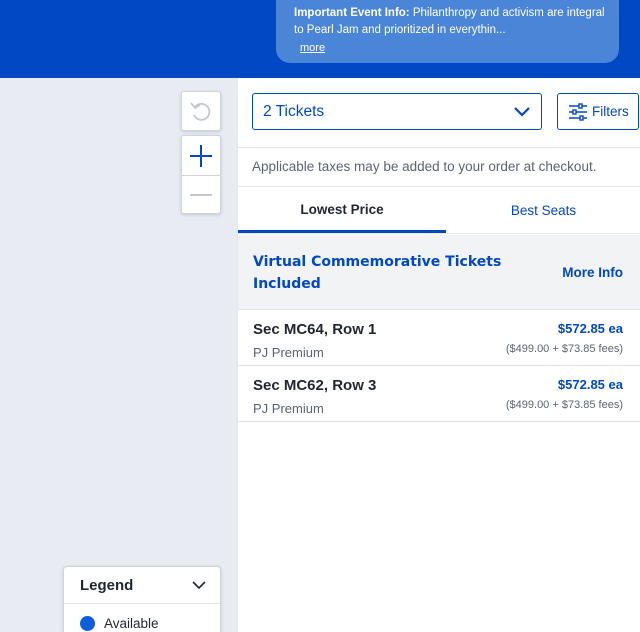  I want to click on zoom-controls, so click(201, 174).